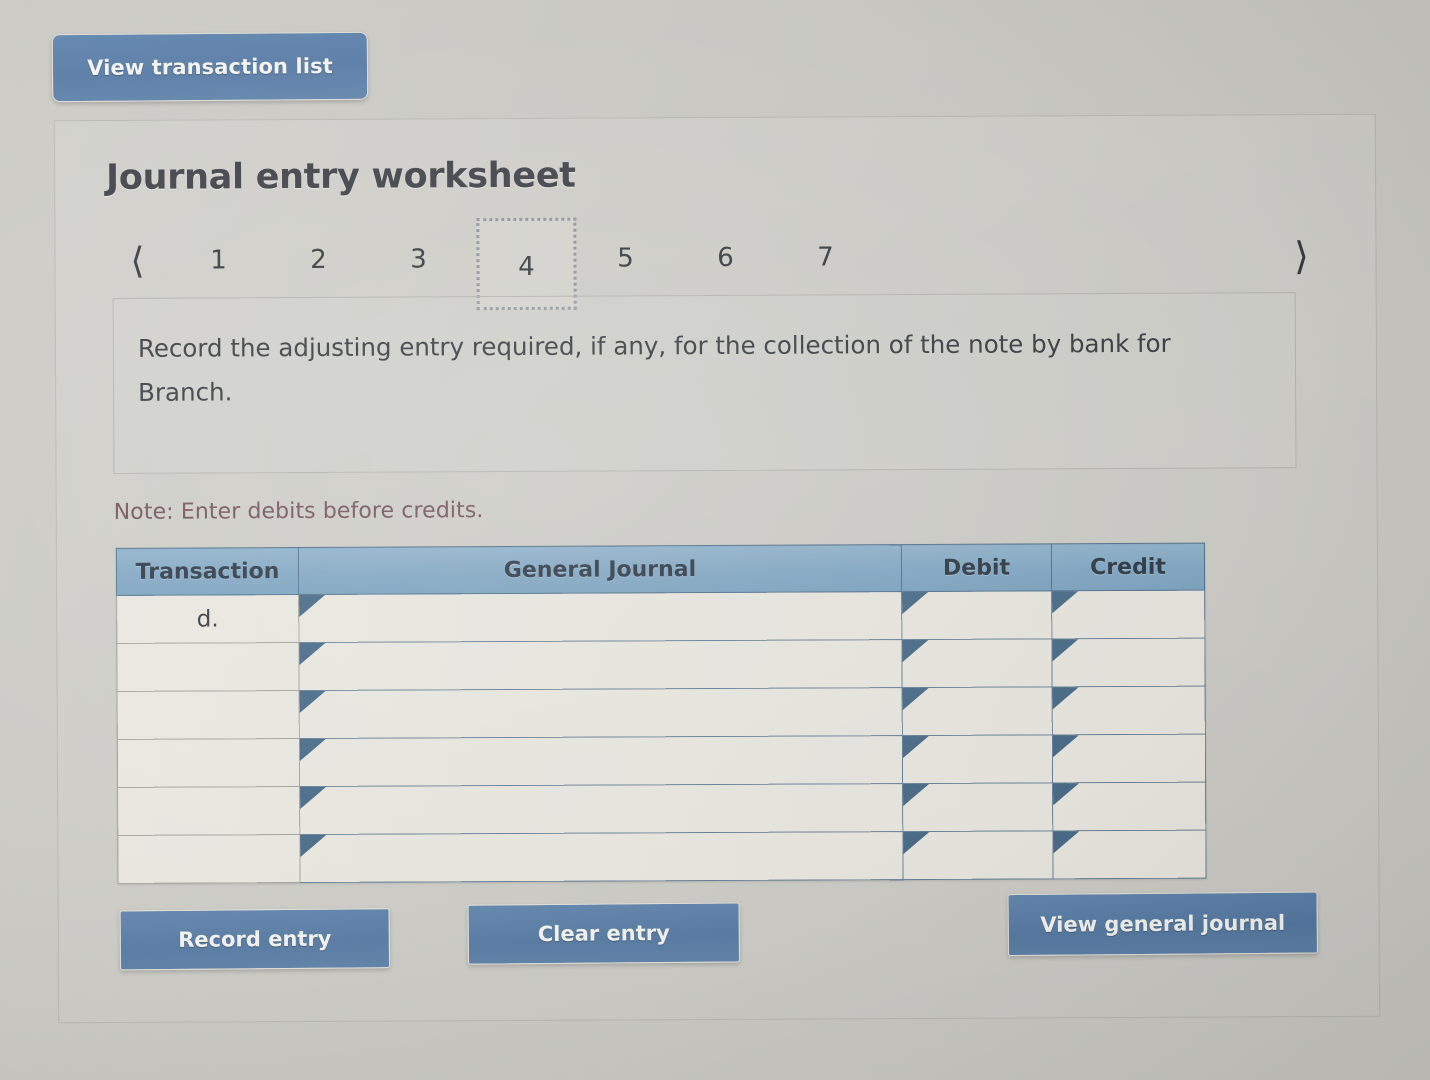 This screenshot has width=1430, height=1080. What do you see at coordinates (825, 257) in the screenshot?
I see `pager-page-7: 7` at bounding box center [825, 257].